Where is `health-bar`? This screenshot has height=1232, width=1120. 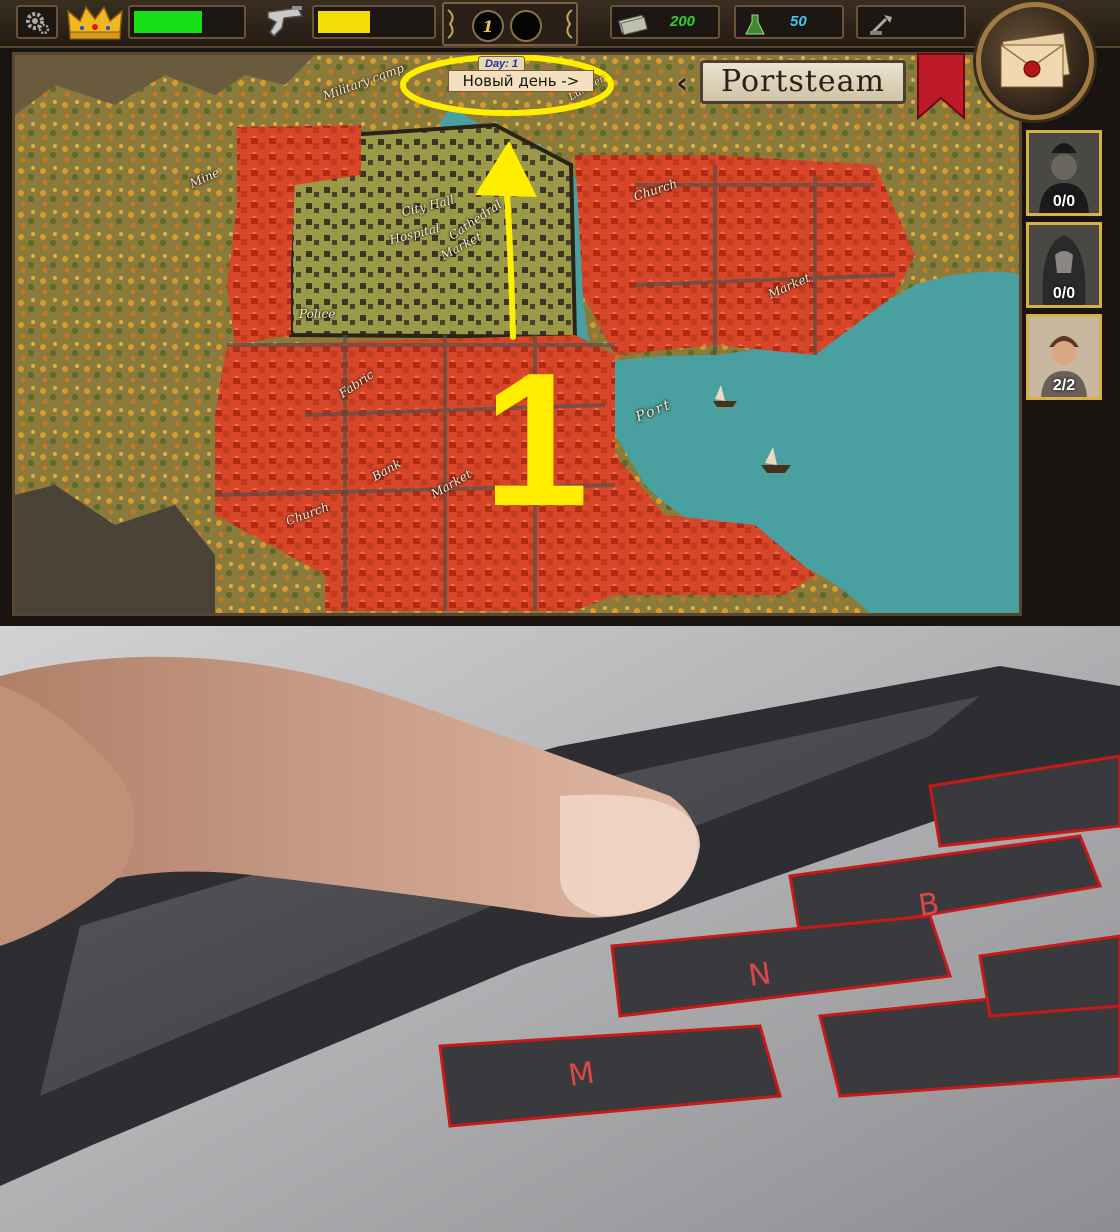
health-bar is located at coordinates (187, 22).